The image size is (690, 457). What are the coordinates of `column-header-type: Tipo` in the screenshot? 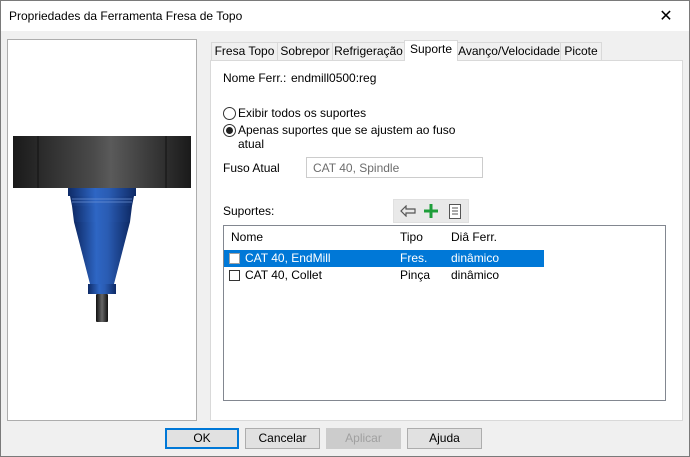 It's located at (411, 237).